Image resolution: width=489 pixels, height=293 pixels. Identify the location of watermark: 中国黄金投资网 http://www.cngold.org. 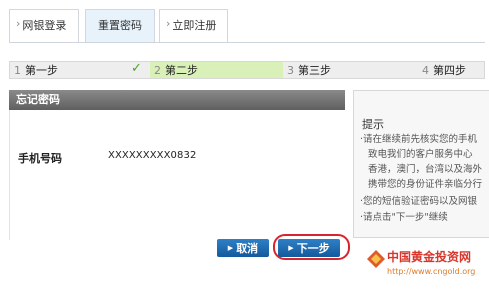
(427, 268).